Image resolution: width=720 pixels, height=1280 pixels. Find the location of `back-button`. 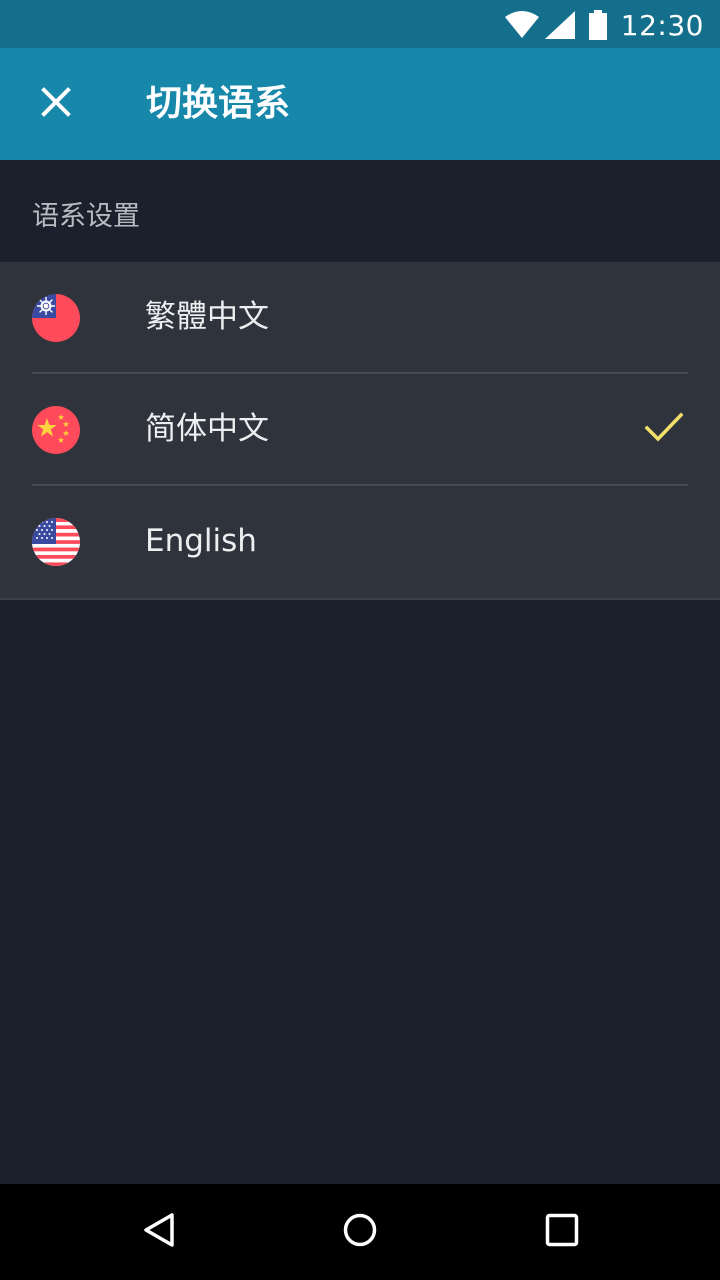

back-button is located at coordinates (160, 1232).